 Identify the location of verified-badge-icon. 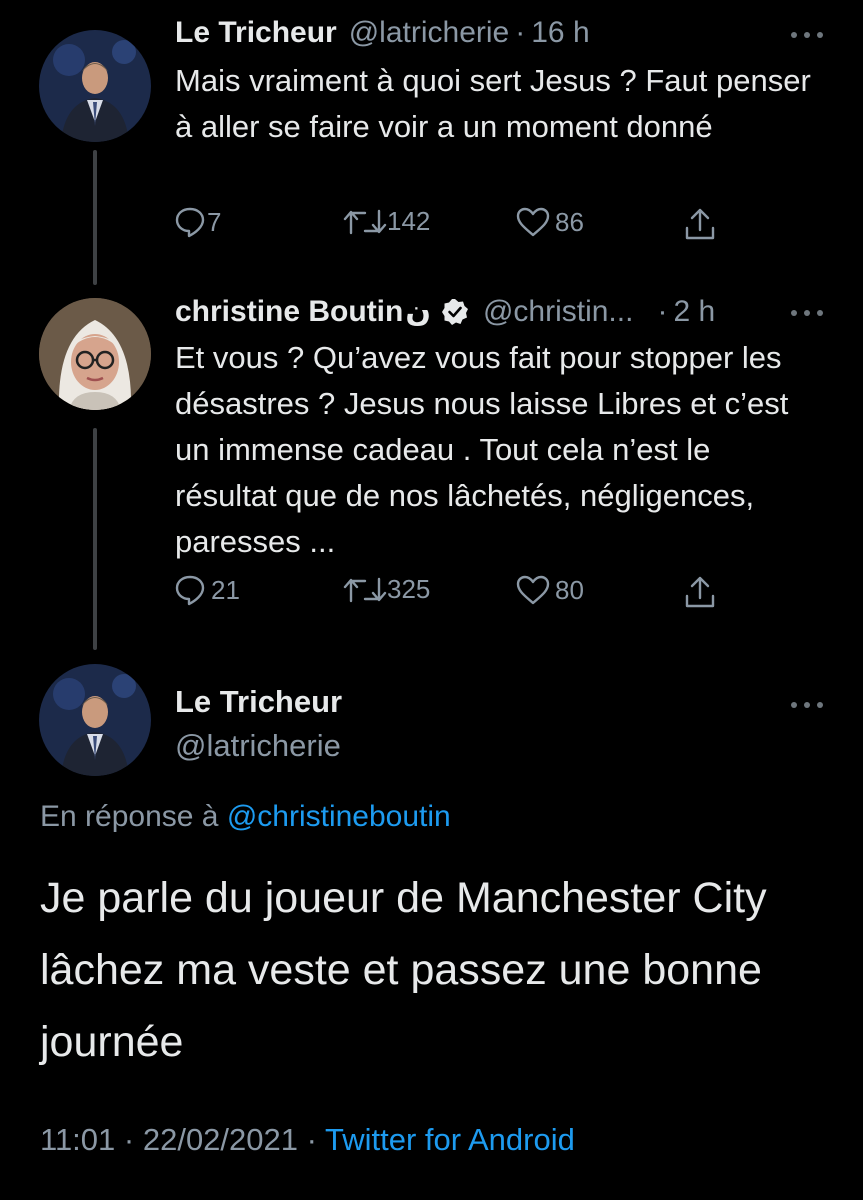
(454, 311).